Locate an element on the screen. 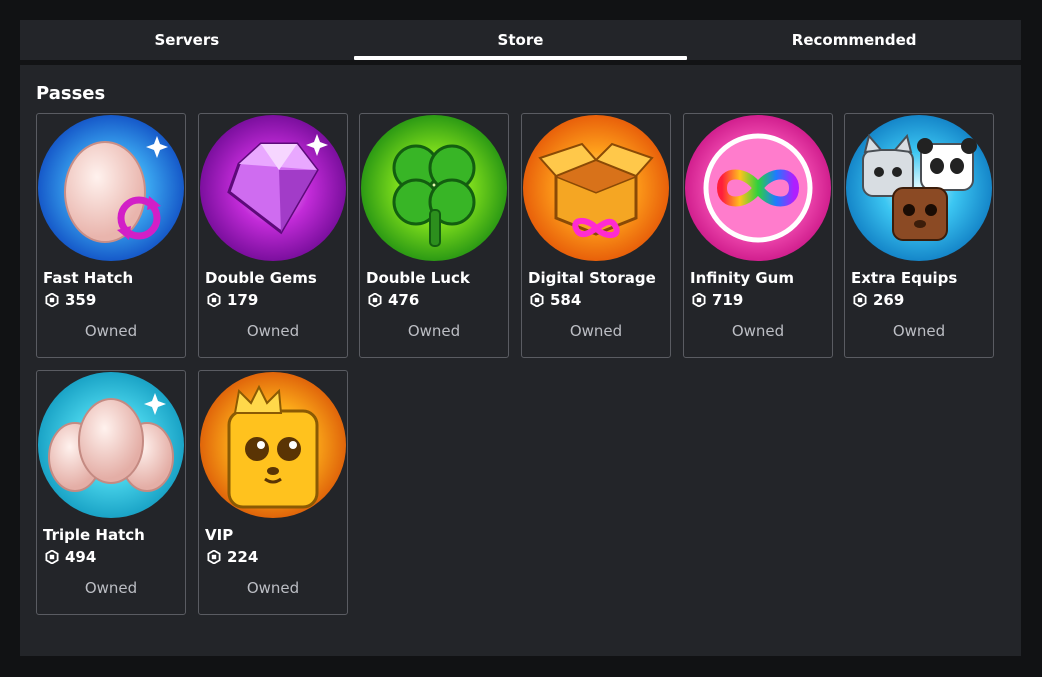  storage-box-icon is located at coordinates (596, 188).